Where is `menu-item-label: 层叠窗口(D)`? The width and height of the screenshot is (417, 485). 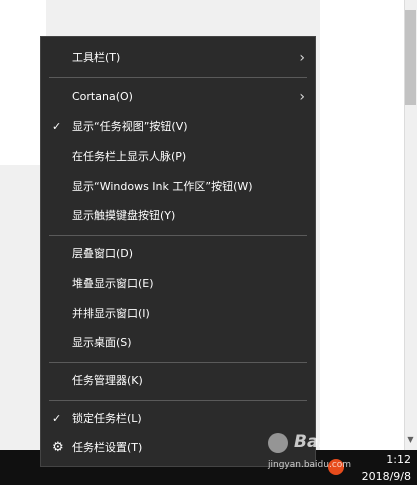 menu-item-label: 层叠窗口(D) is located at coordinates (103, 253).